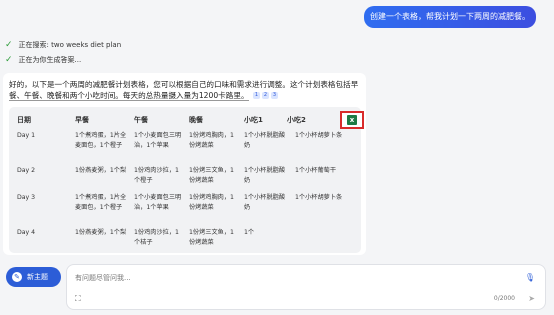 The width and height of the screenshot is (554, 315). I want to click on header-dinner: 晚餐, so click(196, 120).